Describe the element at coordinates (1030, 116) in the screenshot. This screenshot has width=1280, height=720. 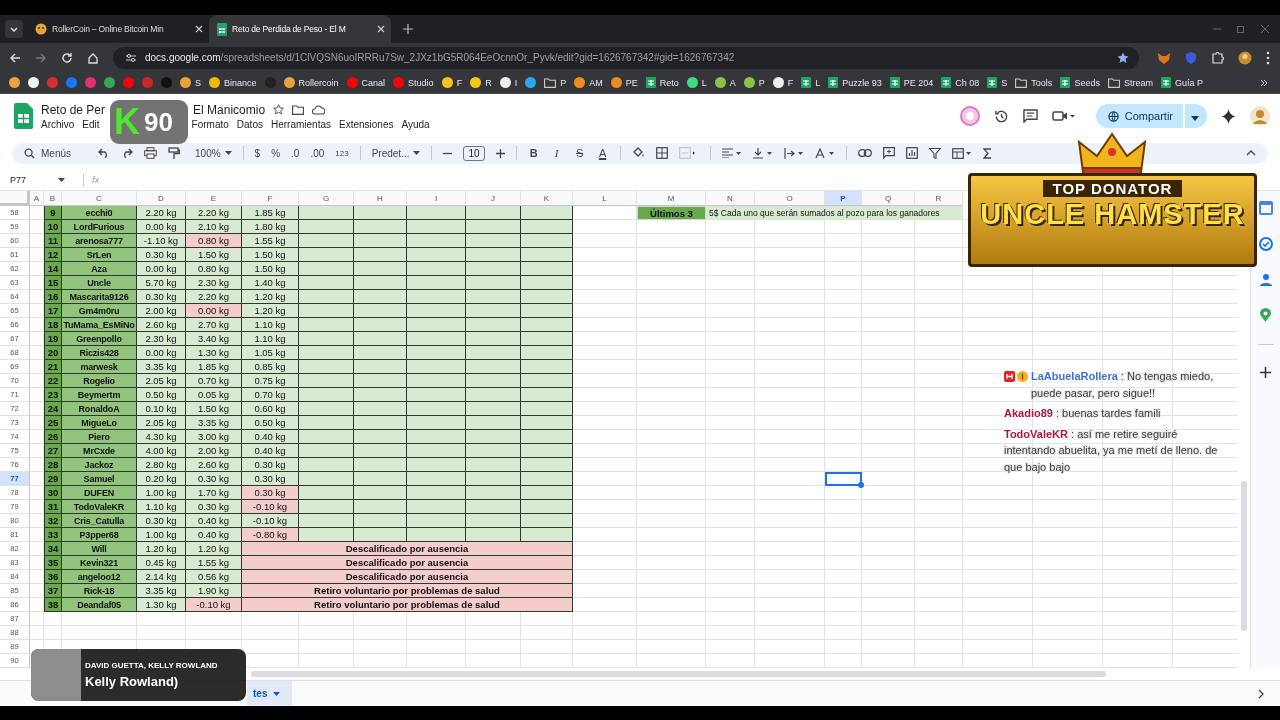
I see `comment-icon` at that location.